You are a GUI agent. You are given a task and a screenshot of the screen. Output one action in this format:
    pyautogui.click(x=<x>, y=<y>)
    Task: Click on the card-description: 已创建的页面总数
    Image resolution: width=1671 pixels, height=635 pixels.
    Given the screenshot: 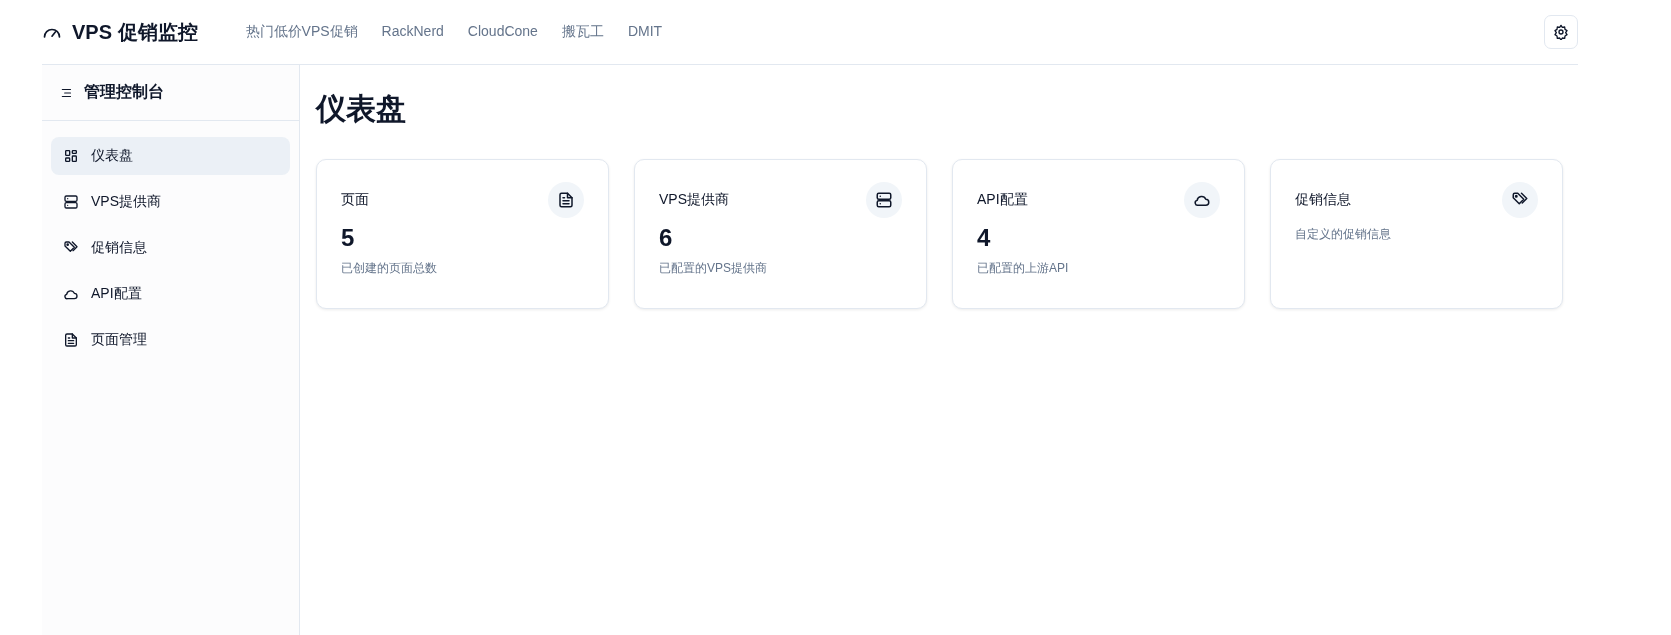 What is the action you would take?
    pyautogui.click(x=389, y=268)
    